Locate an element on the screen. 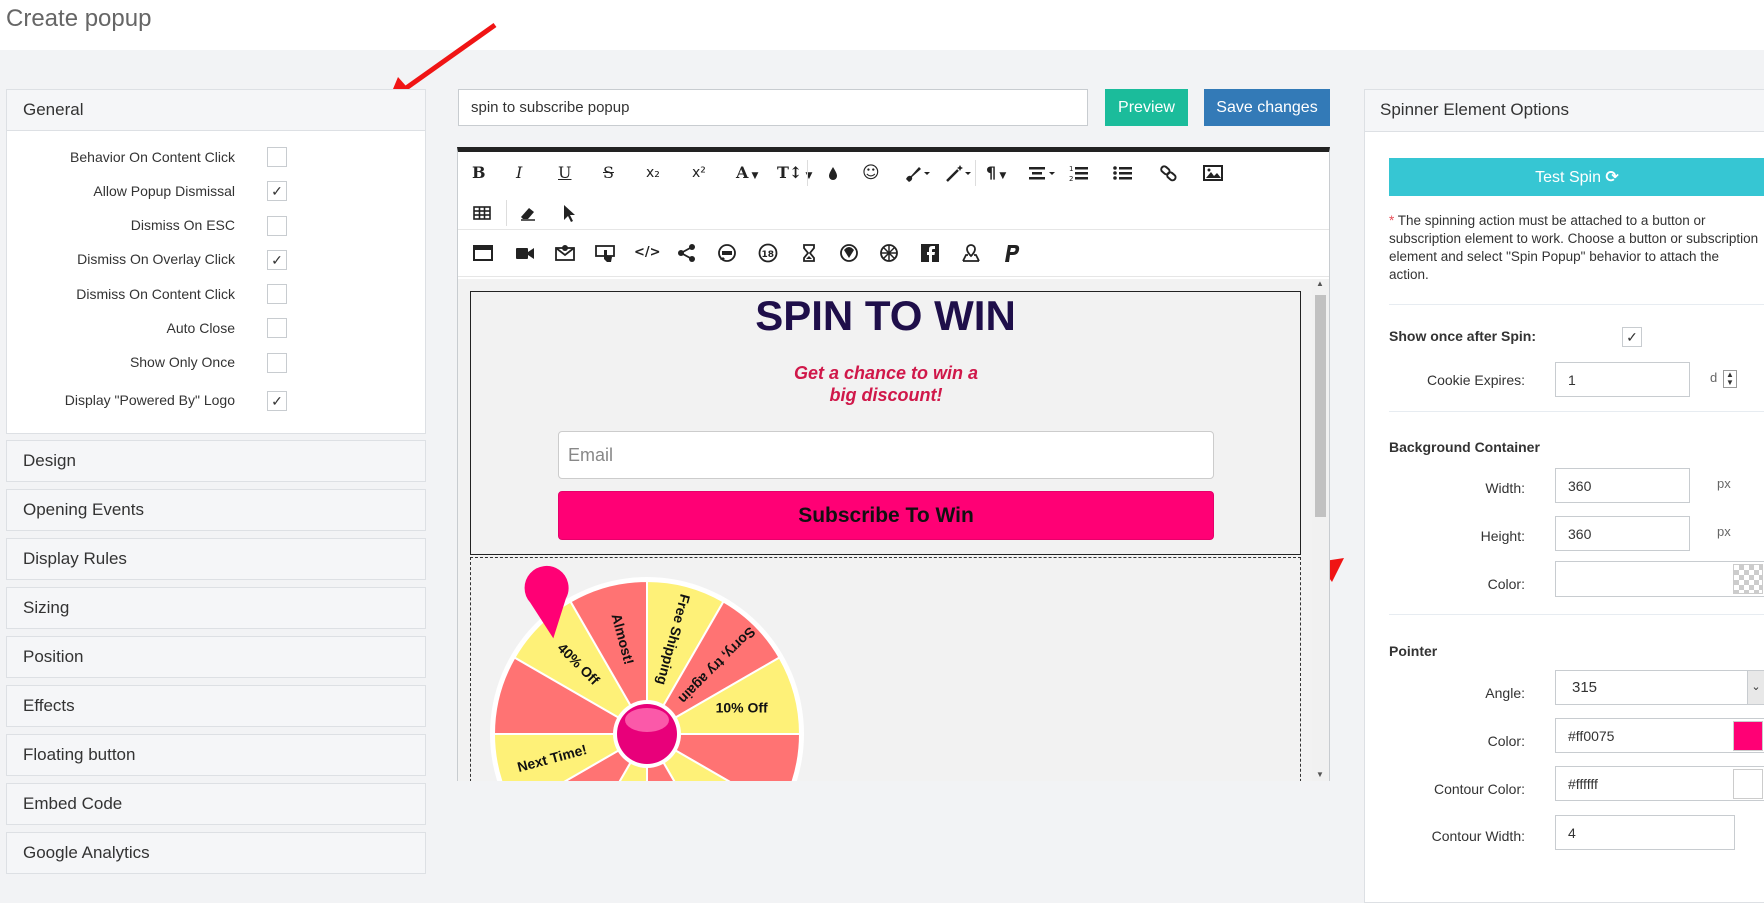  checkbox-dismiss-on-esc is located at coordinates (277, 226).